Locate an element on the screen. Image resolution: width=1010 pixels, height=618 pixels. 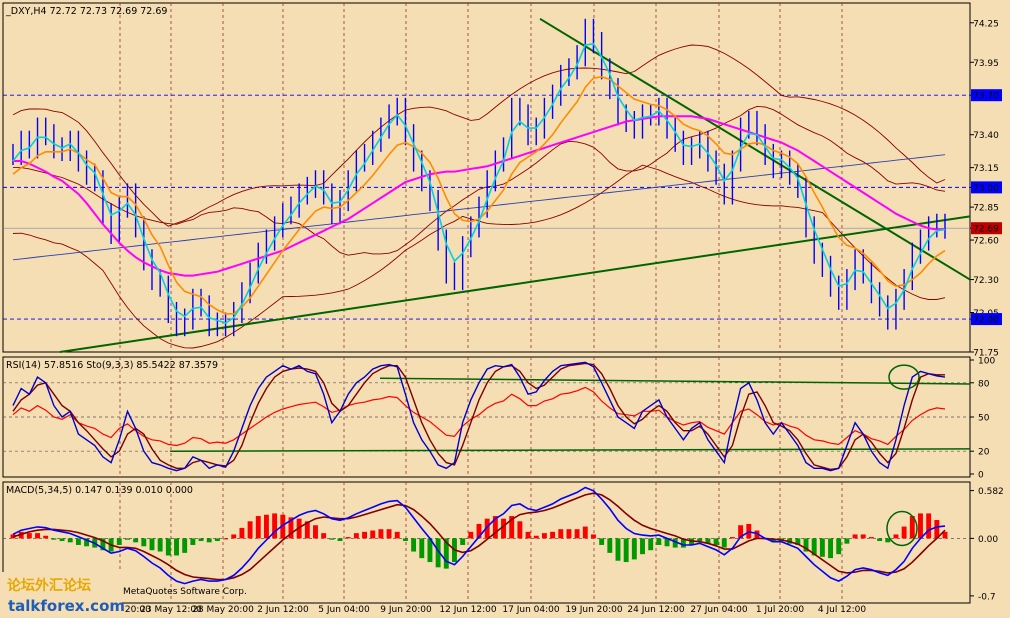
copyright-text: MetaQuotes Software Corp. is located at coordinates (185, 592).